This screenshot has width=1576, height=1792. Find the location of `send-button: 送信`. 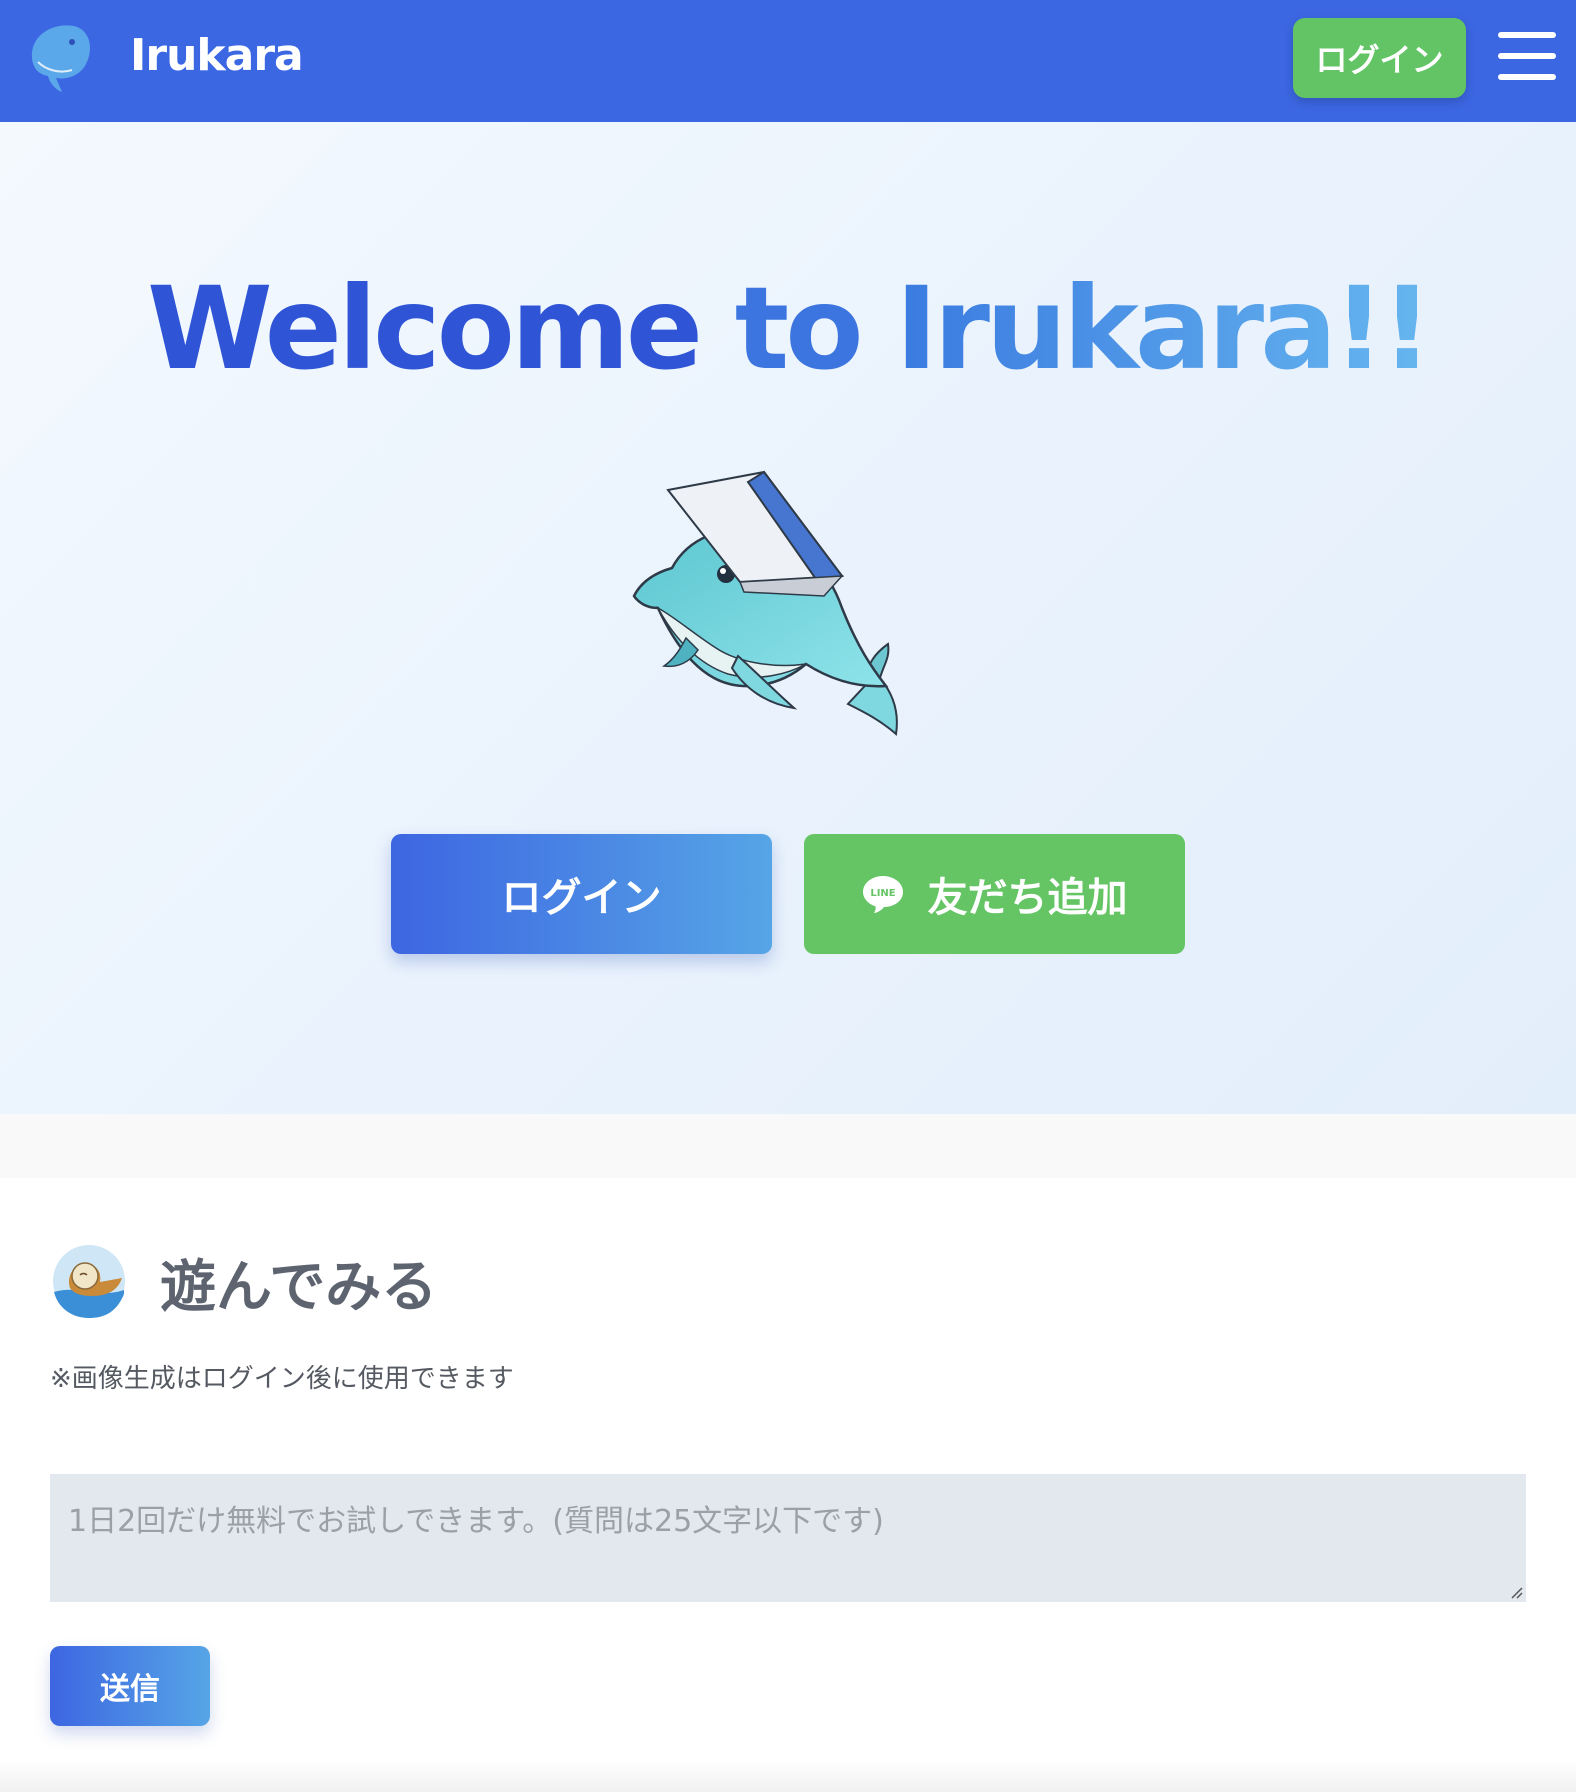

send-button: 送信 is located at coordinates (130, 1686).